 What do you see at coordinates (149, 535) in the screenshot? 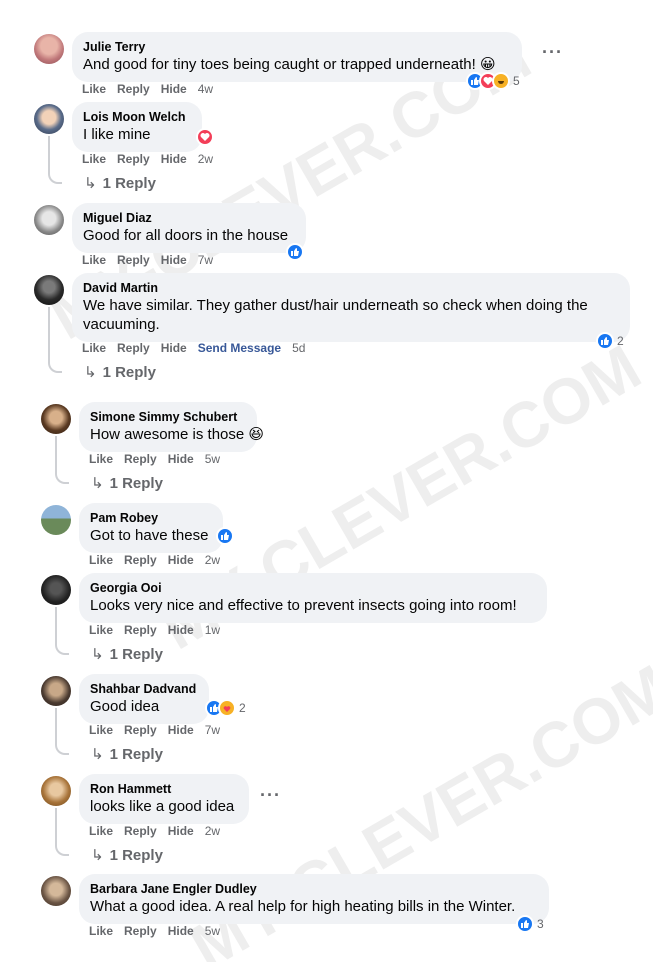
I see `comment-text: Got to have these` at bounding box center [149, 535].